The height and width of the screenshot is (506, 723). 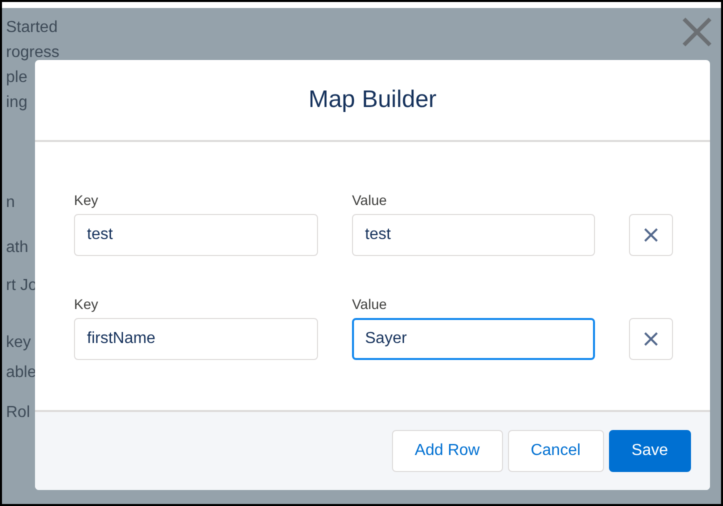 What do you see at coordinates (196, 235) in the screenshot?
I see `key-field: test` at bounding box center [196, 235].